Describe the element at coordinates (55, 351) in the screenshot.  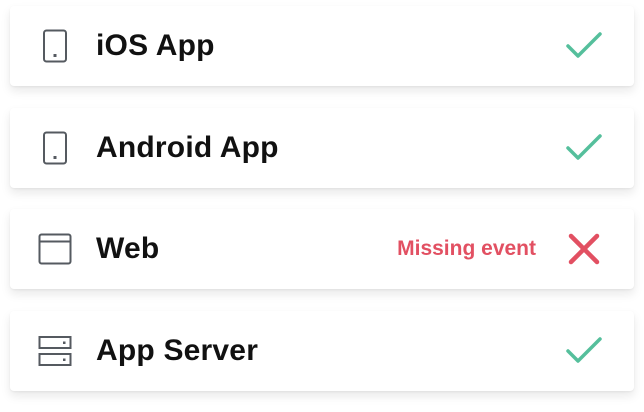
I see `server-icon` at that location.